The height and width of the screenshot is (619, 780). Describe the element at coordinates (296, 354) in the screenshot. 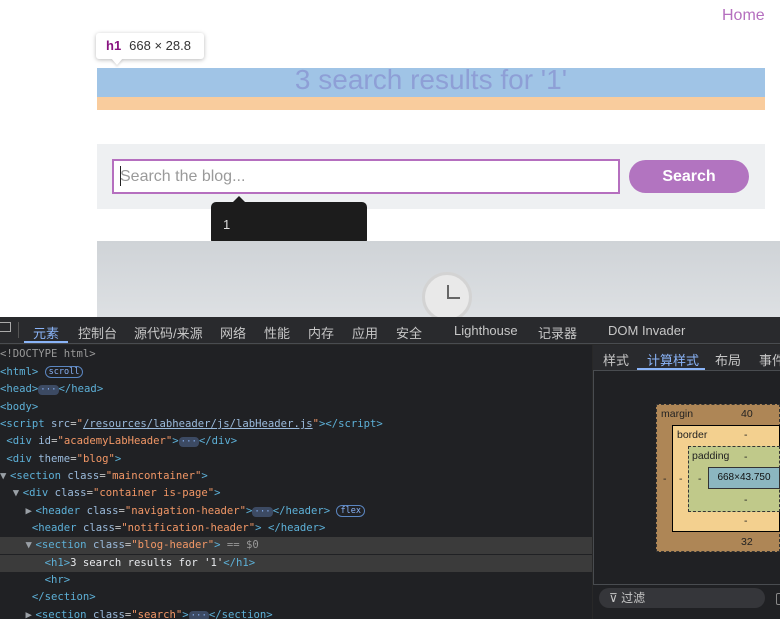

I see `dom-line-doctype: <!DOCTYPE html>` at that location.